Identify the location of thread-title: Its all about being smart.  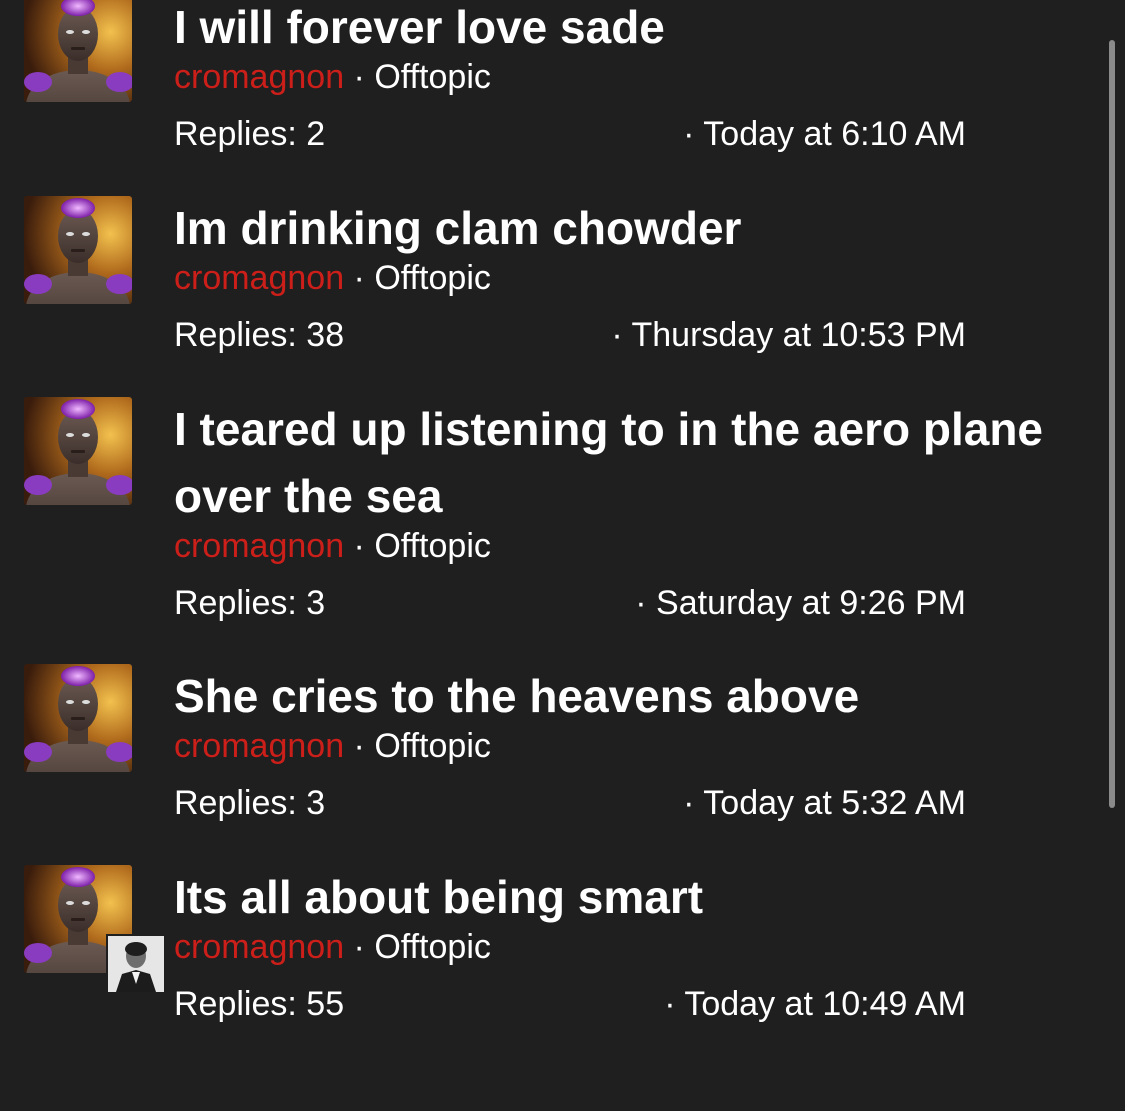
(634, 897).